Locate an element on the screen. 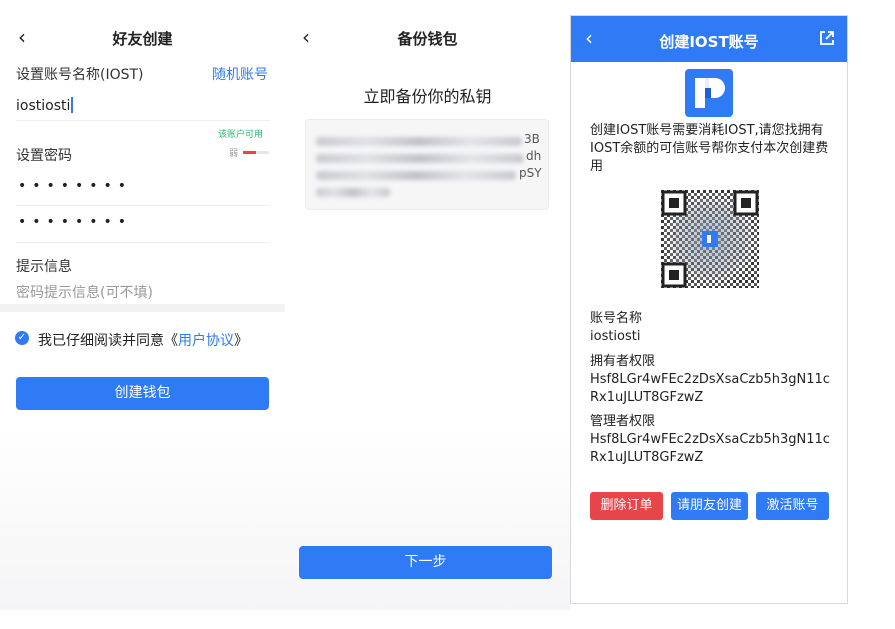 Image resolution: width=895 pixels, height=629 pixels. account-name-input: iostiosti is located at coordinates (45, 105).